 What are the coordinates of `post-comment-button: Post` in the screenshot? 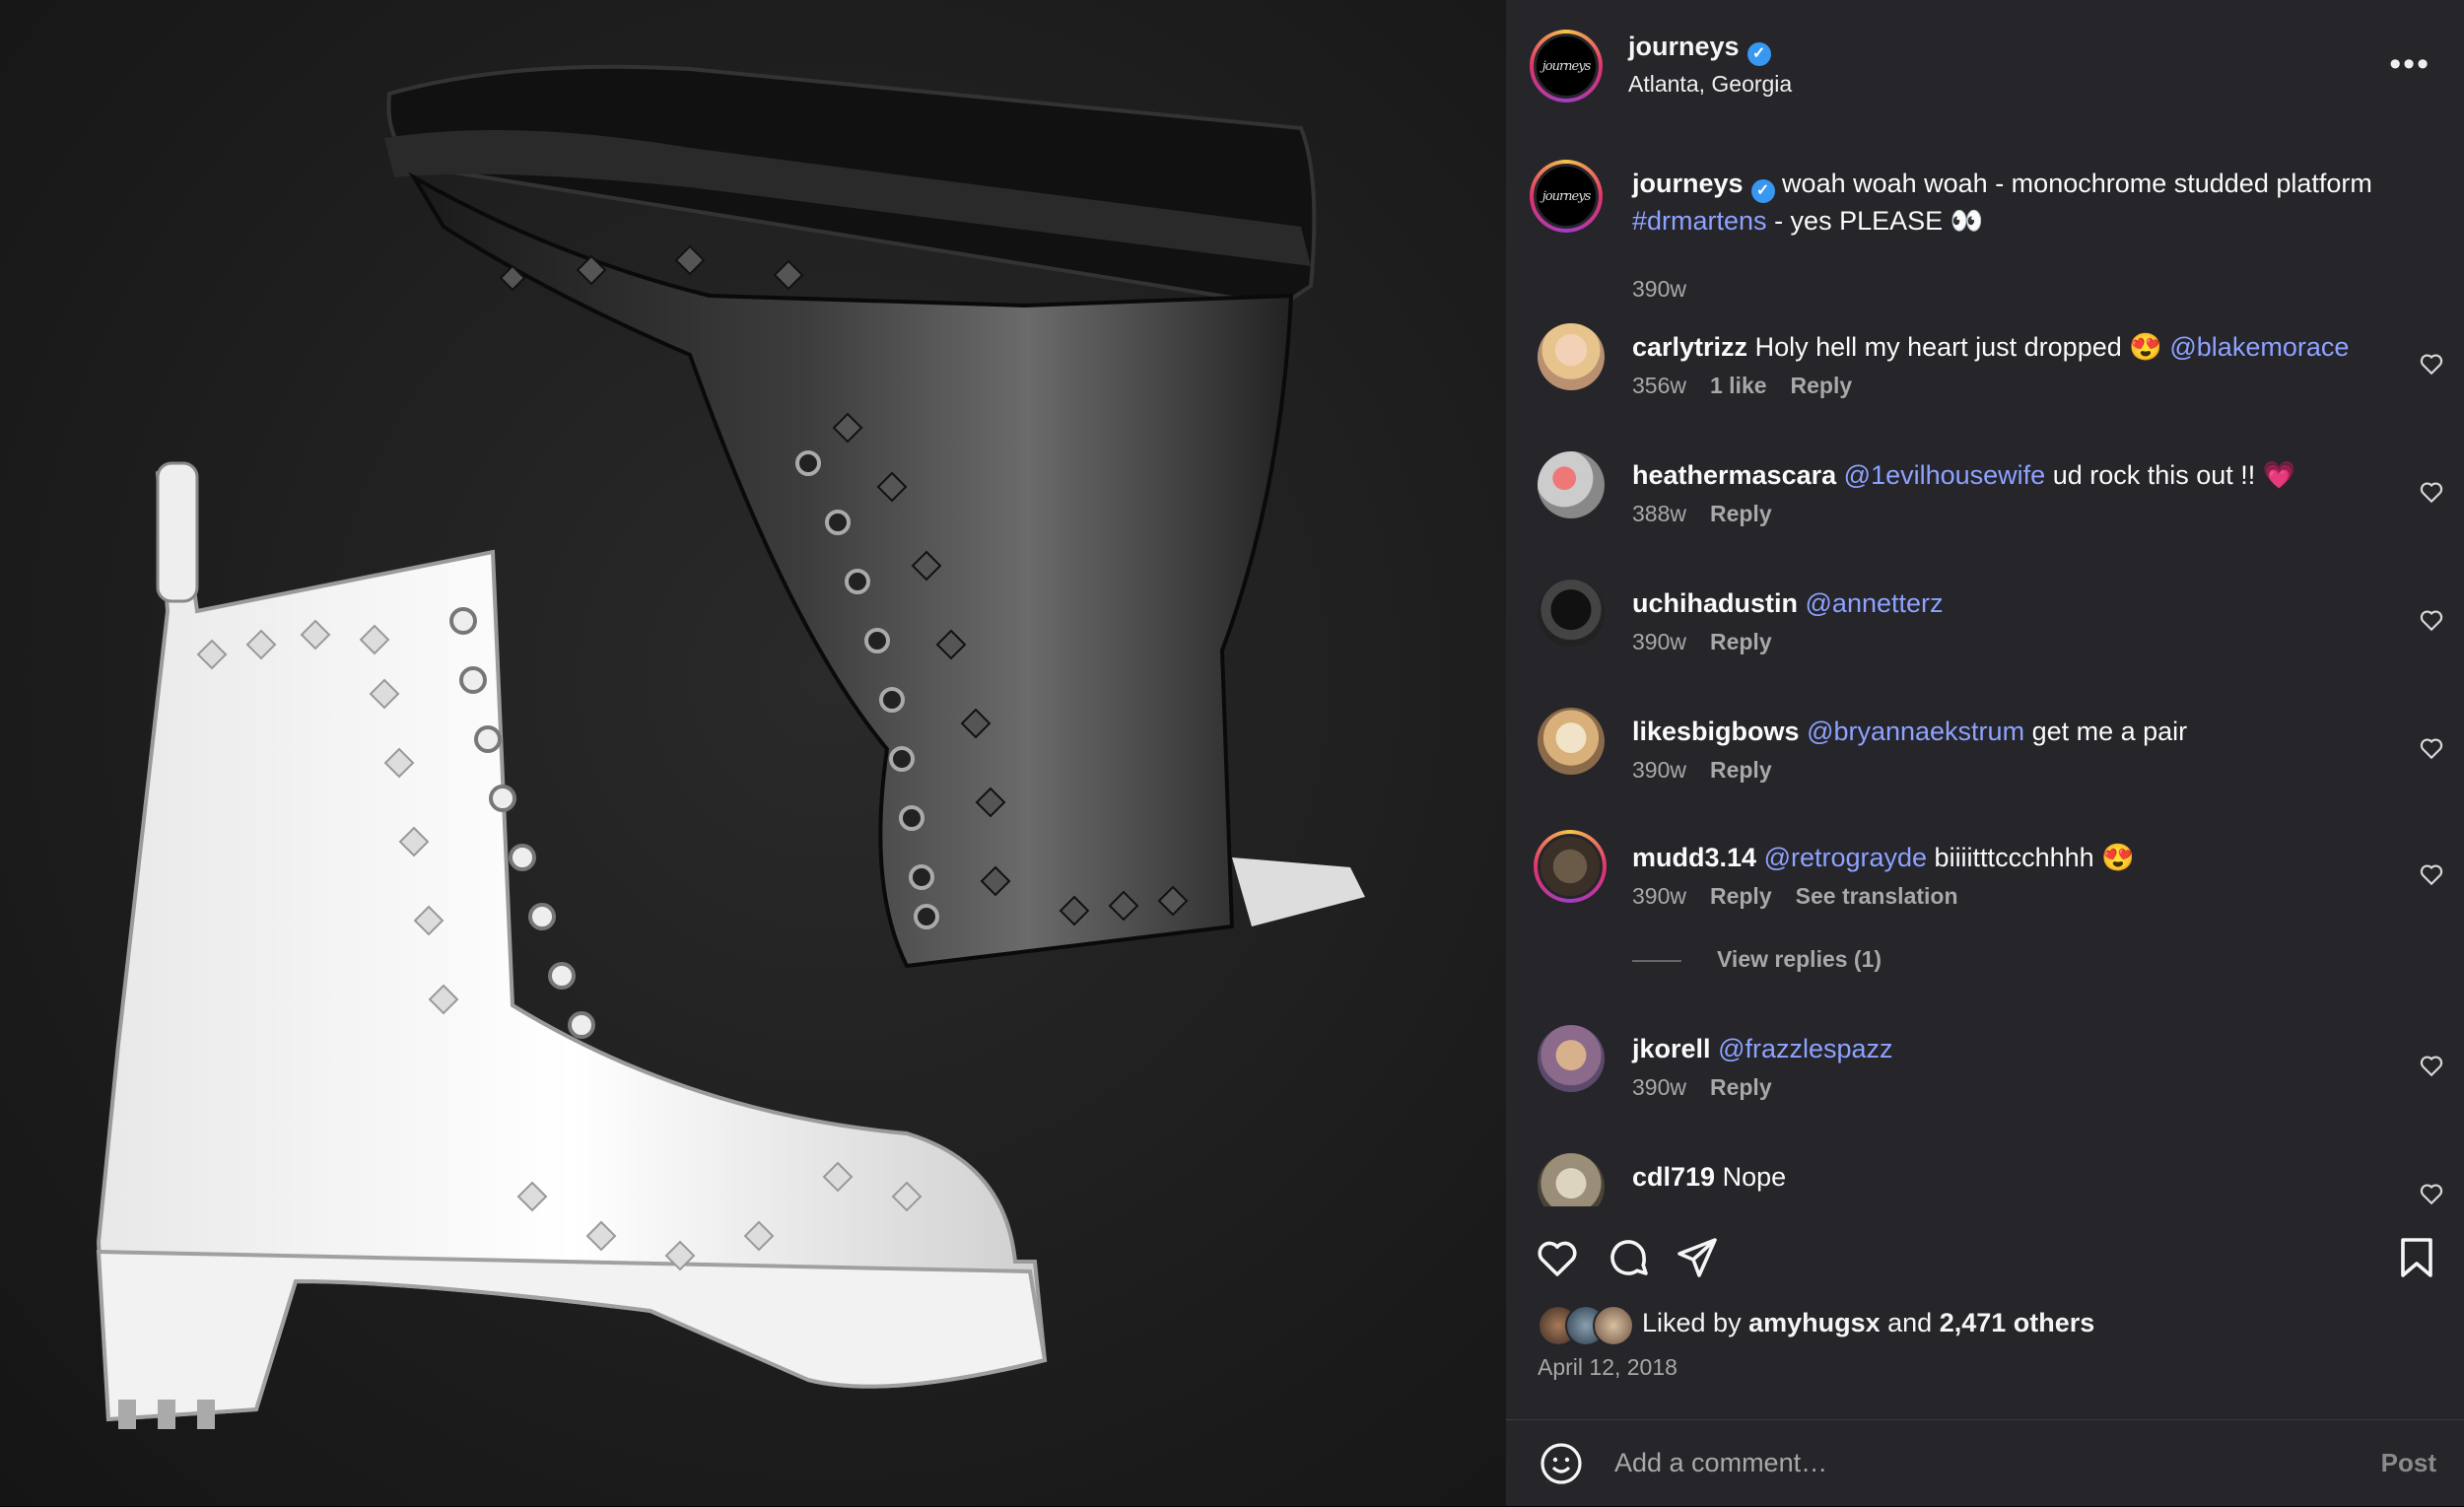 It's located at (2408, 1463).